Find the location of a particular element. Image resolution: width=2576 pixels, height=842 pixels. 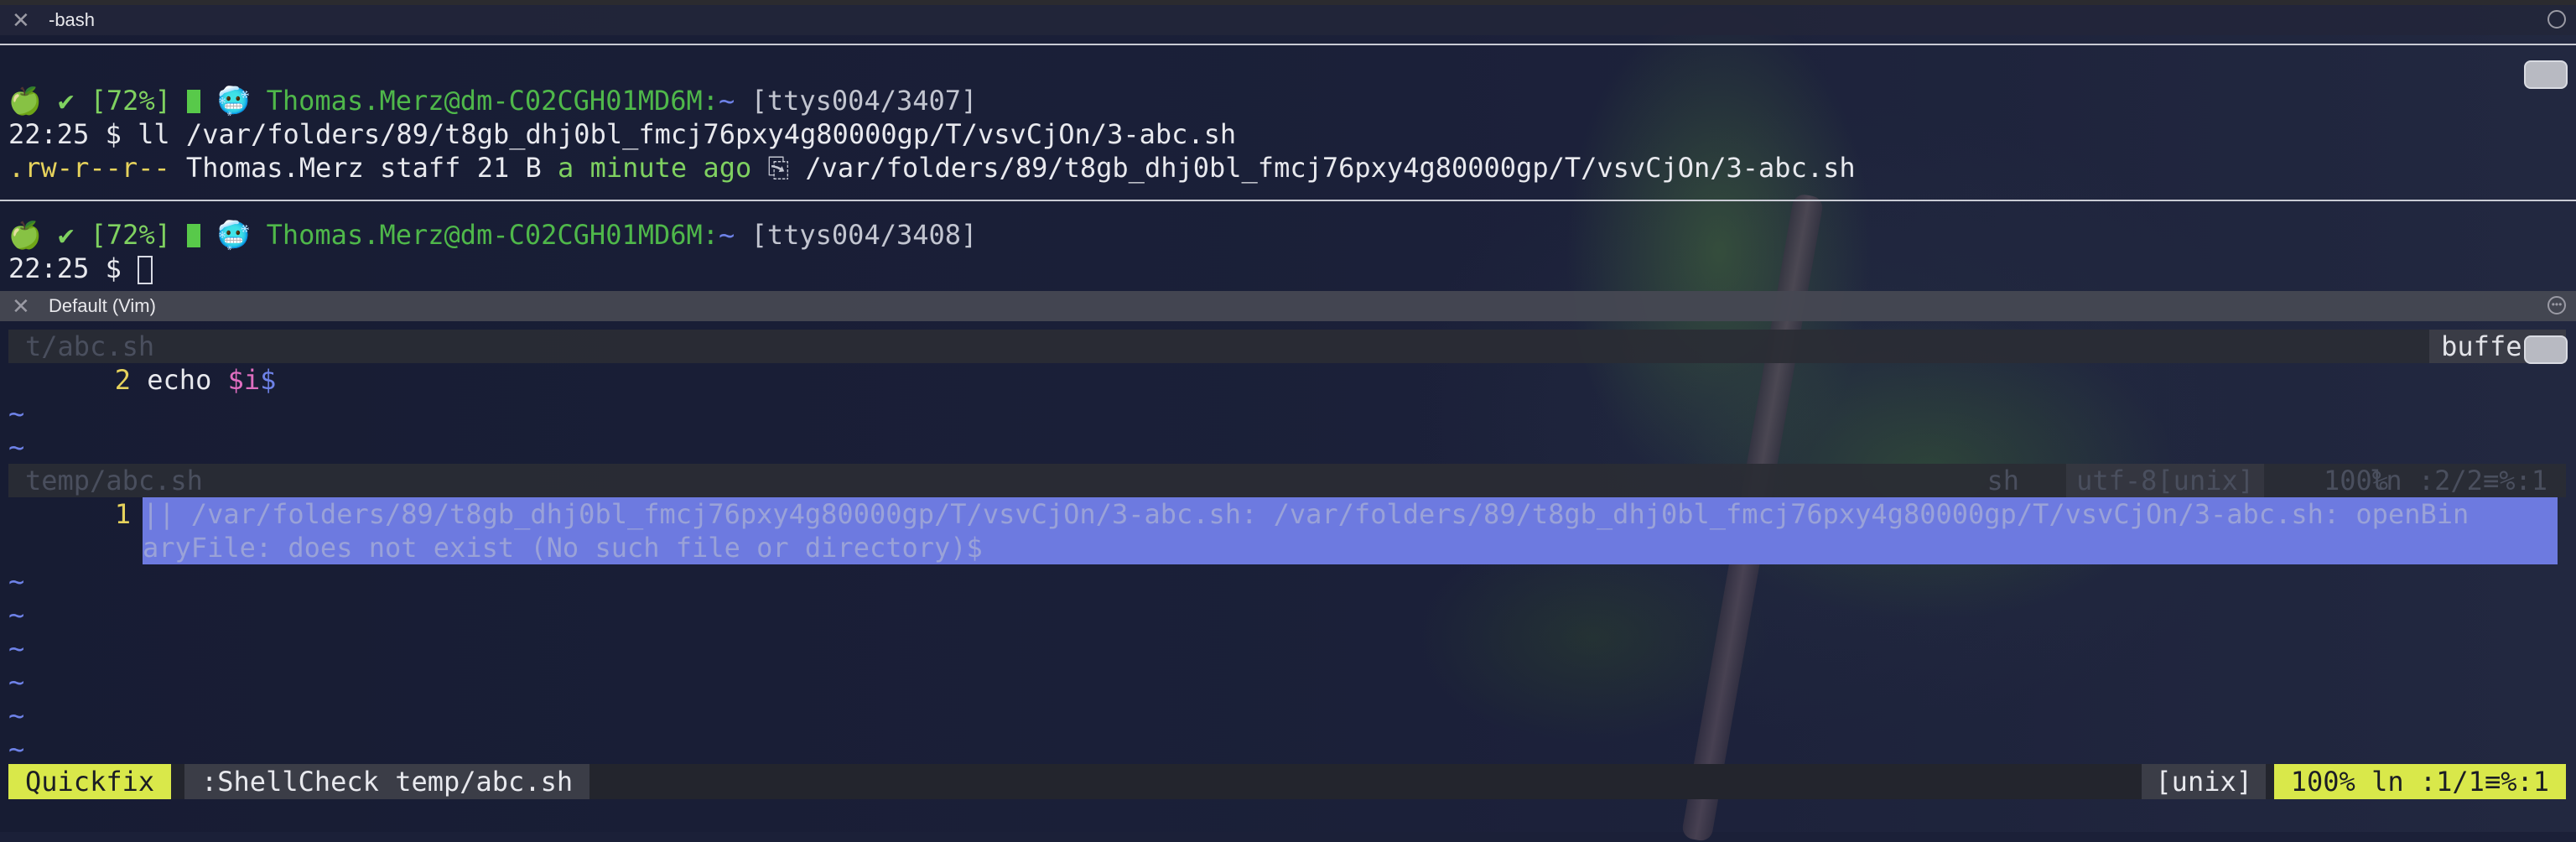

eol-marker: $ is located at coordinates (268, 380).